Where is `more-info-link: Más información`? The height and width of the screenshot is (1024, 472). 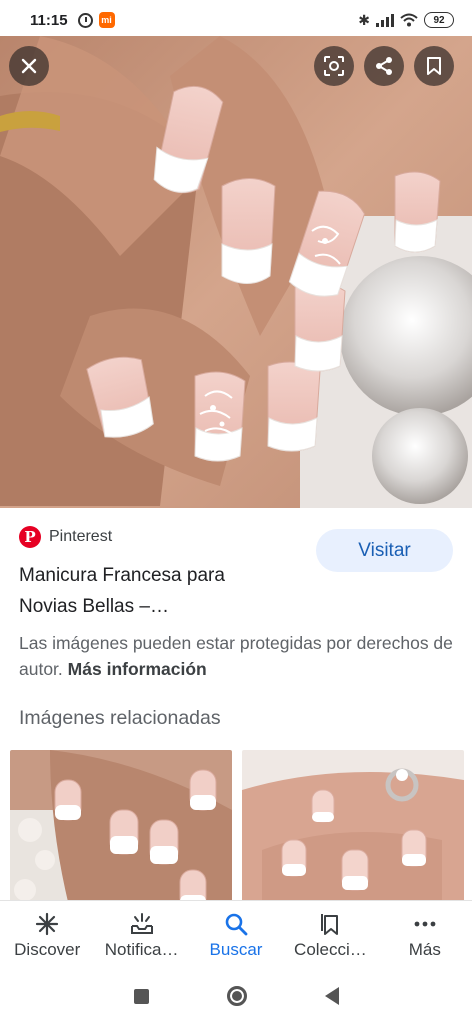
more-info-link: Más información is located at coordinates (137, 669).